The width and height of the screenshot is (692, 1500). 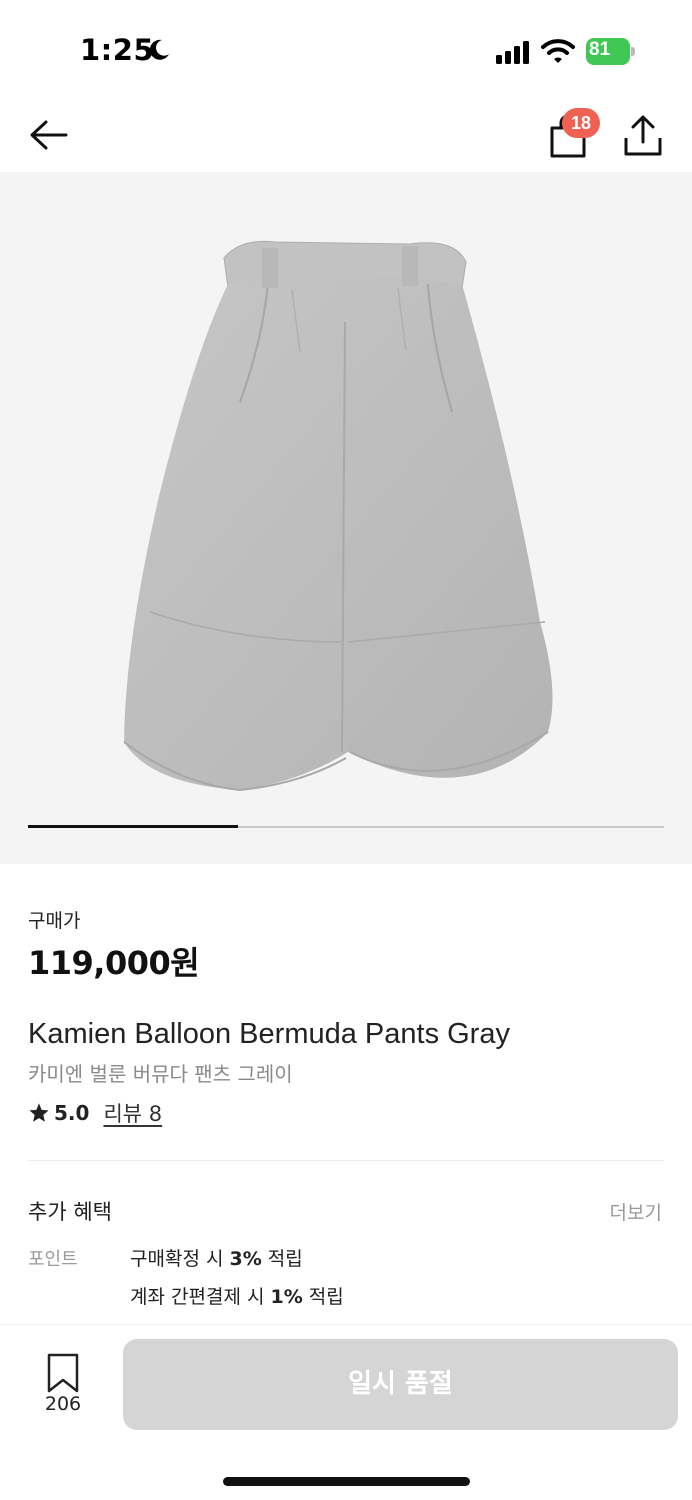 What do you see at coordinates (558, 51) in the screenshot?
I see `wifi-icon` at bounding box center [558, 51].